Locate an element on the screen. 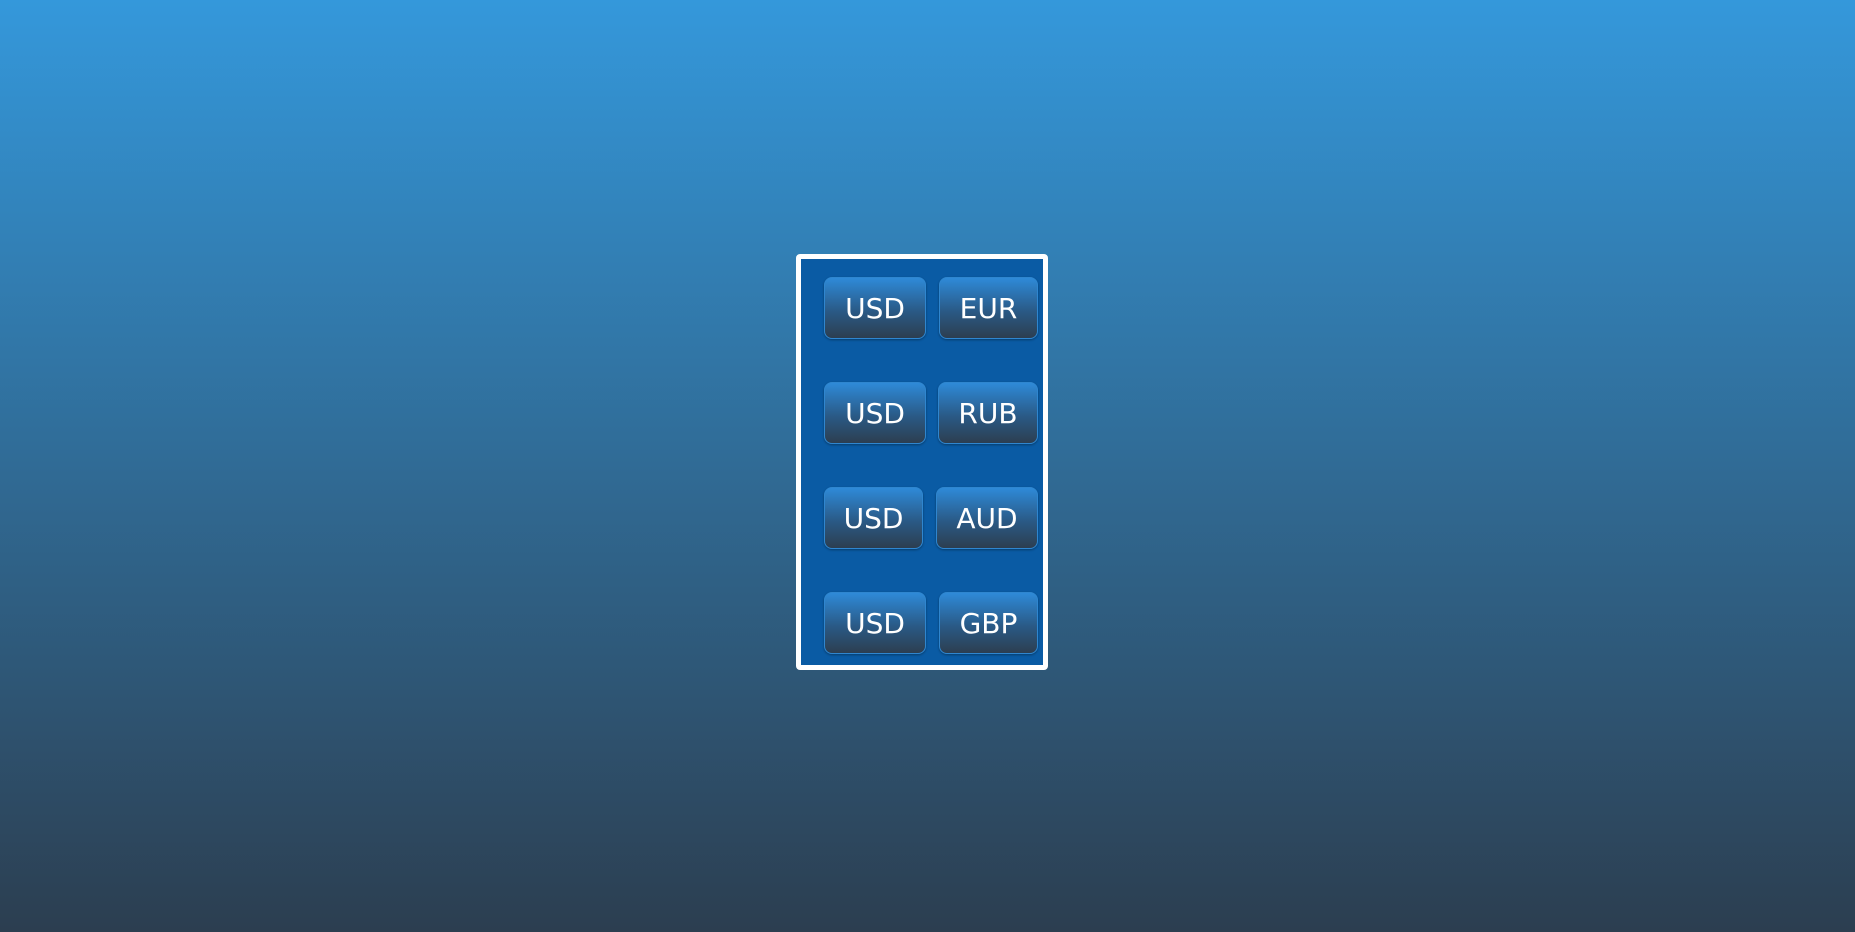 Image resolution: width=1855 pixels, height=932 pixels. gbp-button: GBP is located at coordinates (988, 623).